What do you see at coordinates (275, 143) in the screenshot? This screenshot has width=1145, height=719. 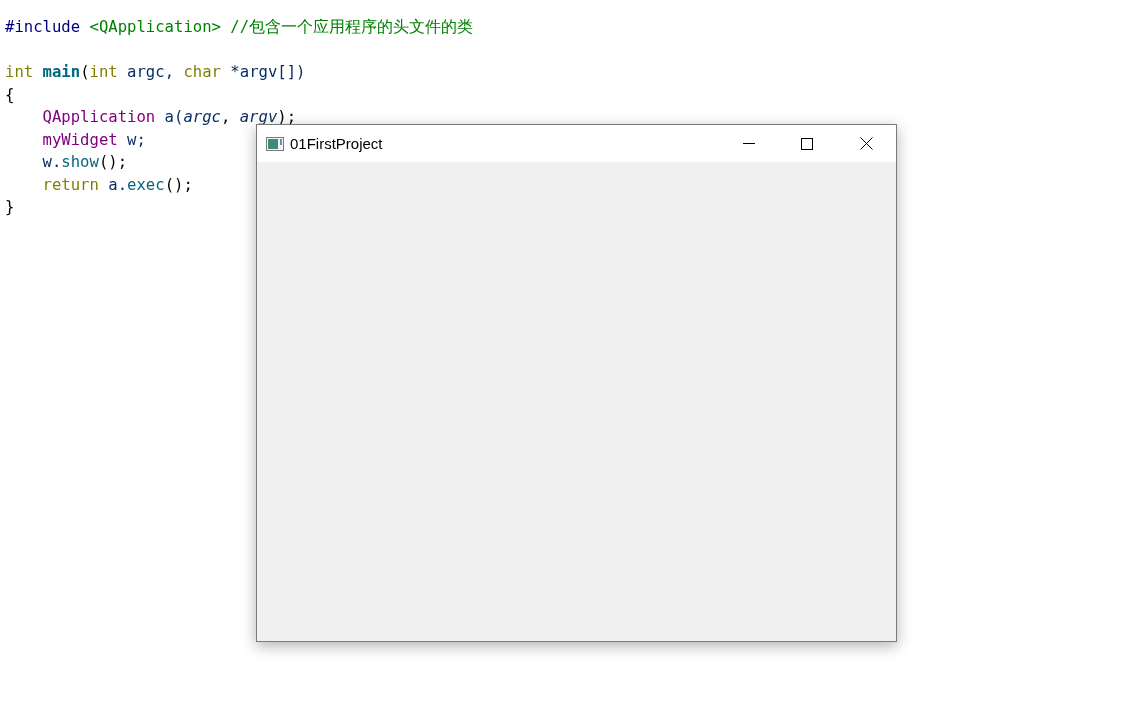 I see `app-icon` at bounding box center [275, 143].